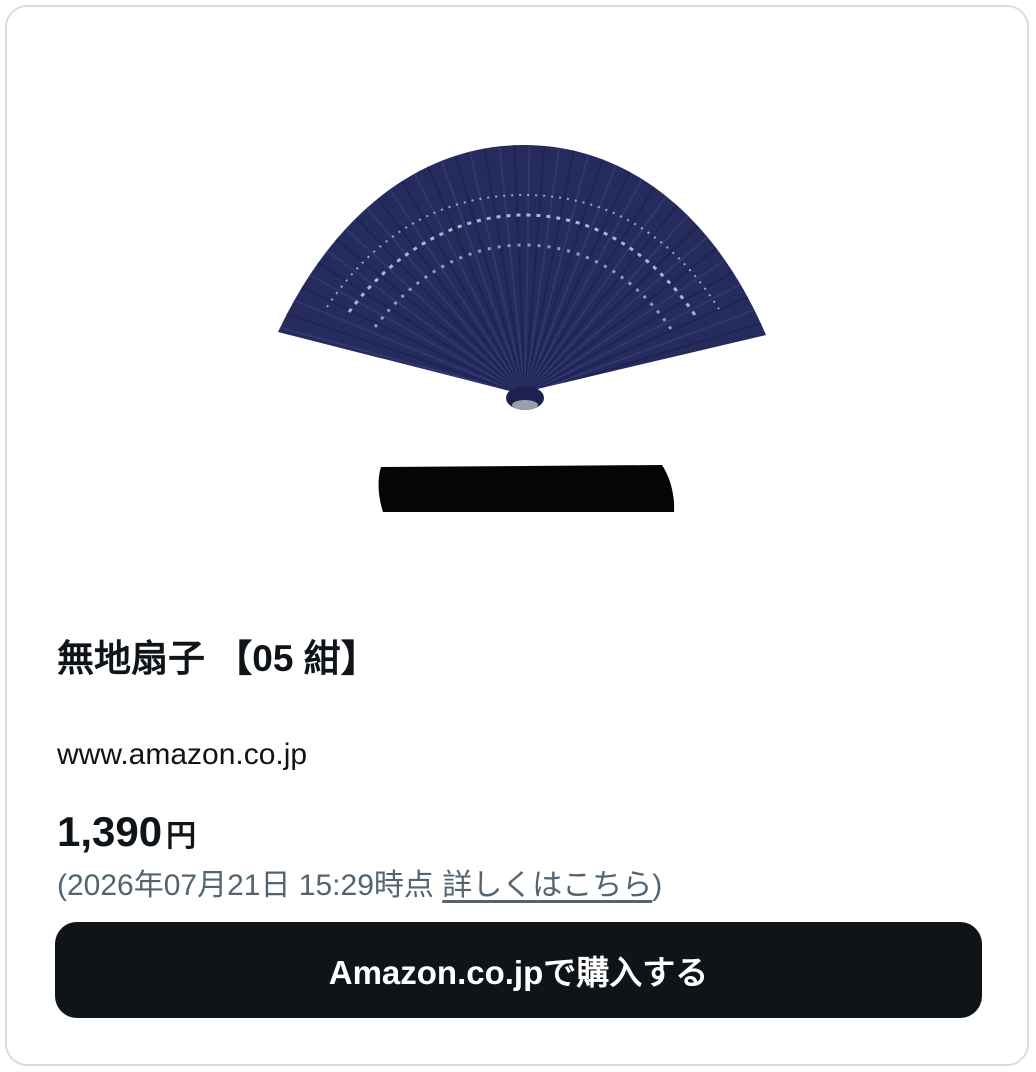 The width and height of the screenshot is (1036, 1072). What do you see at coordinates (217, 659) in the screenshot?
I see `product-title: 無地扇子 【05 紺】` at bounding box center [217, 659].